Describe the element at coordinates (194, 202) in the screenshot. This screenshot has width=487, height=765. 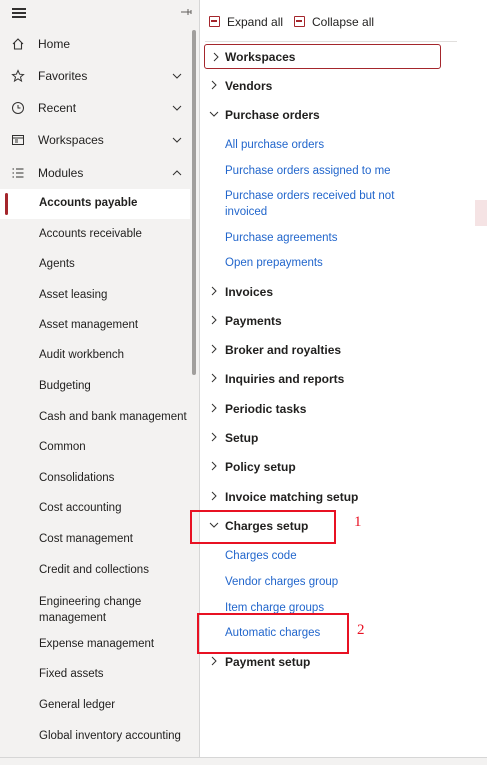
I see `nav-scrollbar` at that location.